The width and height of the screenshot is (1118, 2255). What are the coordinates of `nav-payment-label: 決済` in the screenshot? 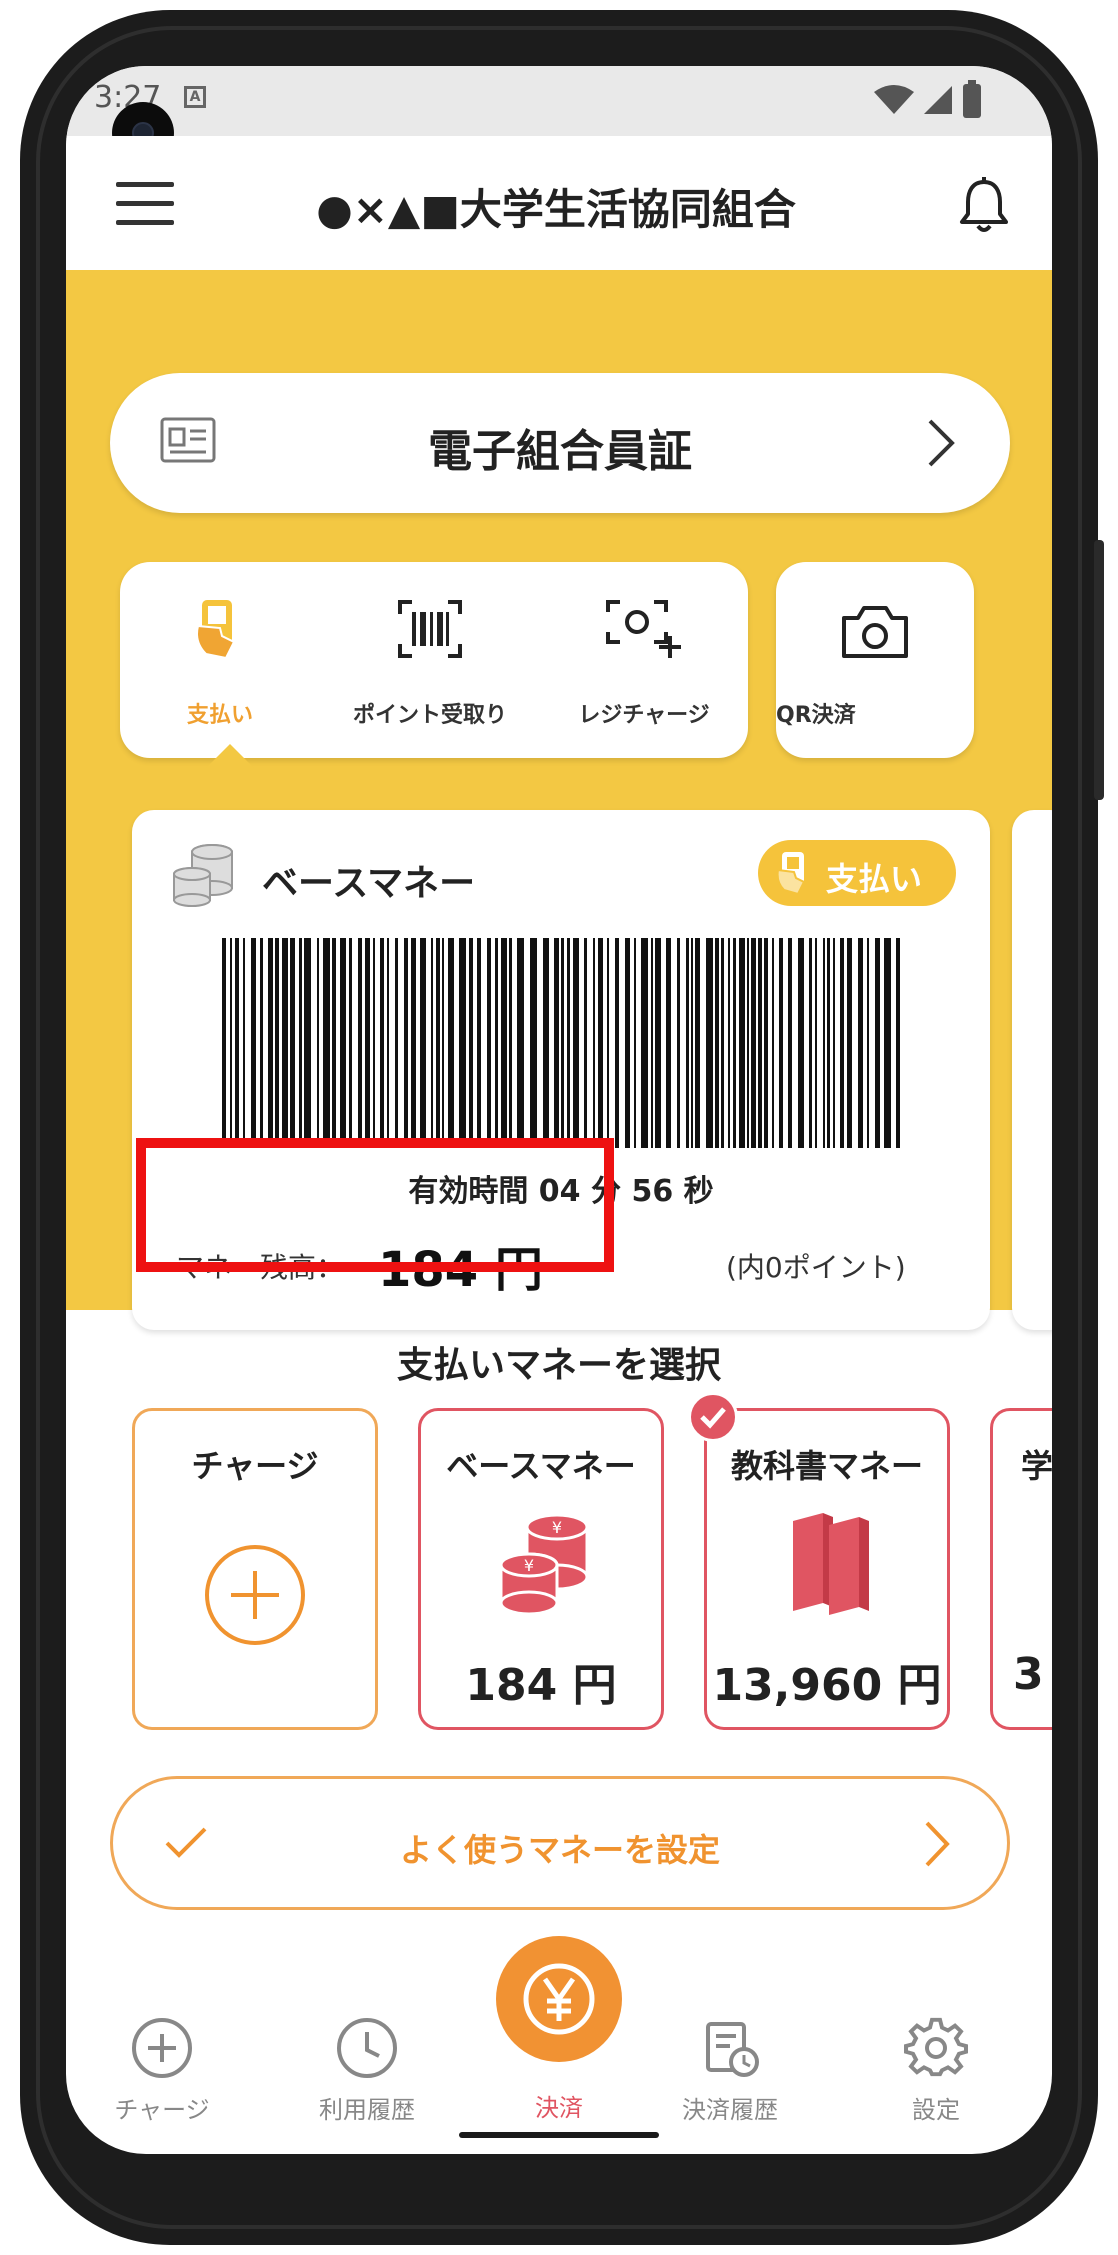 It's located at (559, 2105).